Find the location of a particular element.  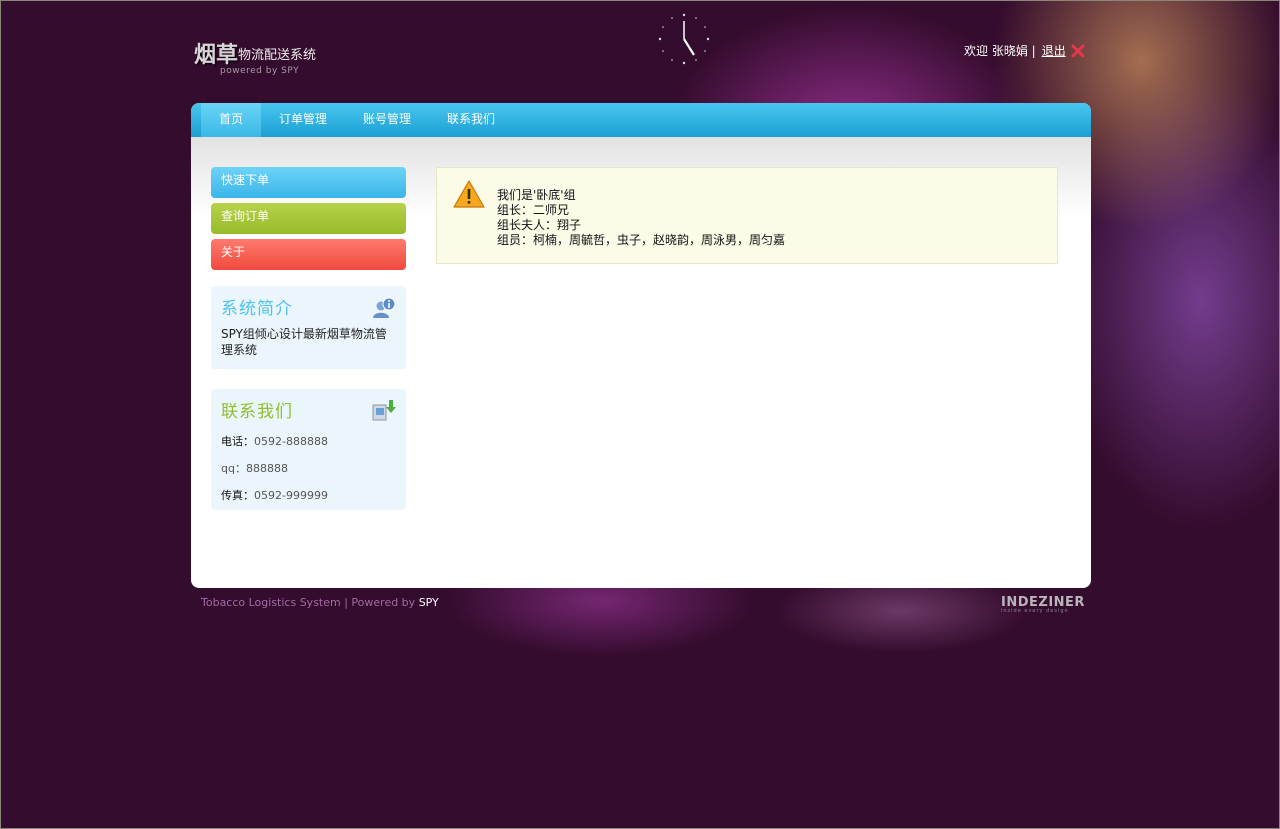

notice-line: 组长：二师兄 is located at coordinates (533, 210).